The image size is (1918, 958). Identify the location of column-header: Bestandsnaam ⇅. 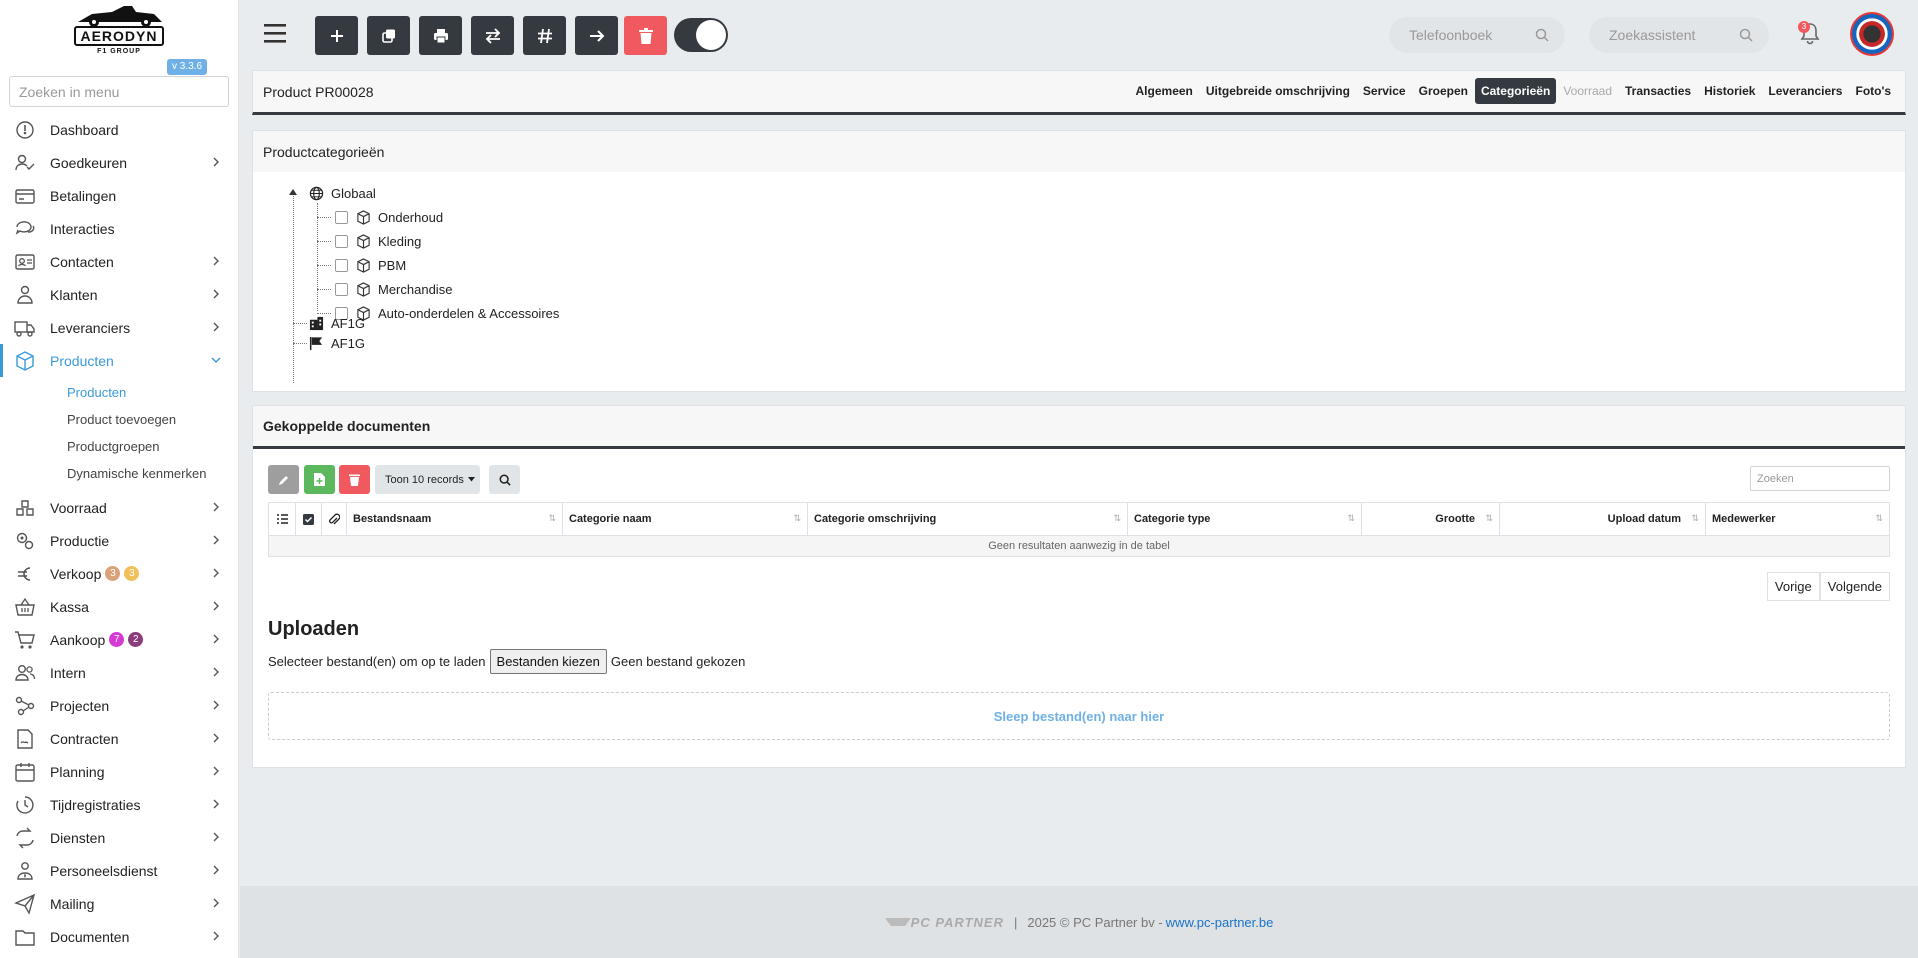
(454, 519).